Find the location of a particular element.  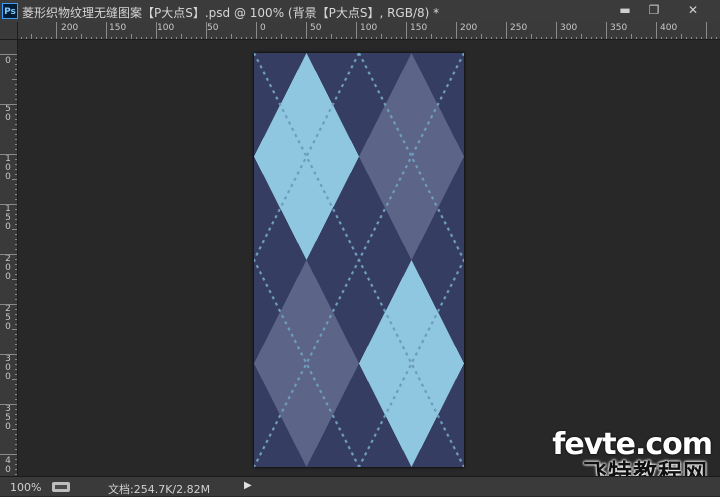

status-bar: 100% 文档:254.7K/2.82M ▶ is located at coordinates (360, 486).